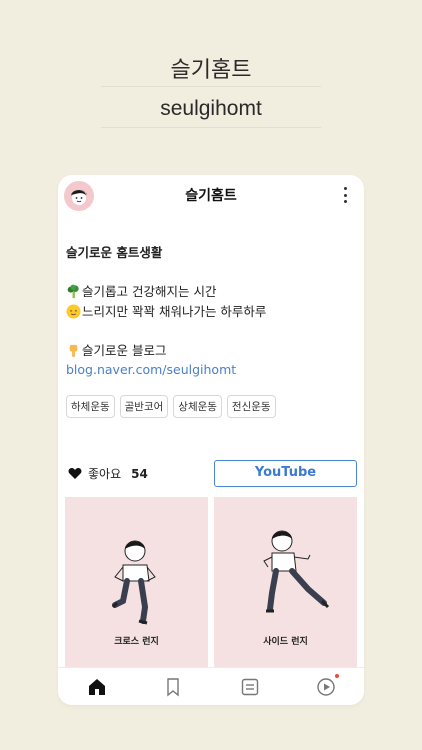  Describe the element at coordinates (285, 473) in the screenshot. I see `youtube-button: YouTube` at that location.